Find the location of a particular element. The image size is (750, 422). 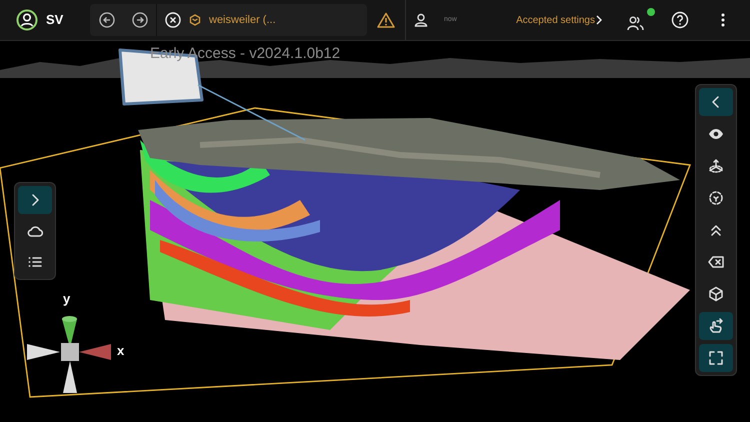

user-avatar-icon is located at coordinates (27, 20).